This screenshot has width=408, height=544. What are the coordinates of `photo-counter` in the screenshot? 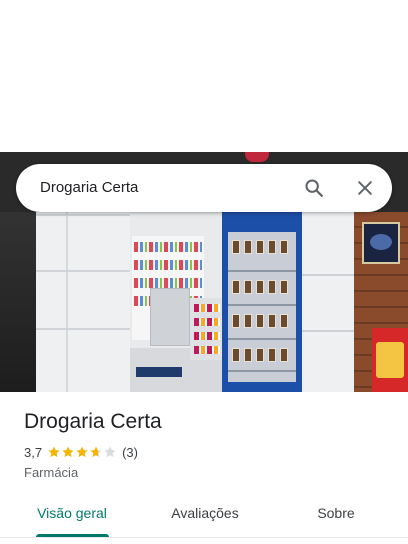 It's located at (170, 317).